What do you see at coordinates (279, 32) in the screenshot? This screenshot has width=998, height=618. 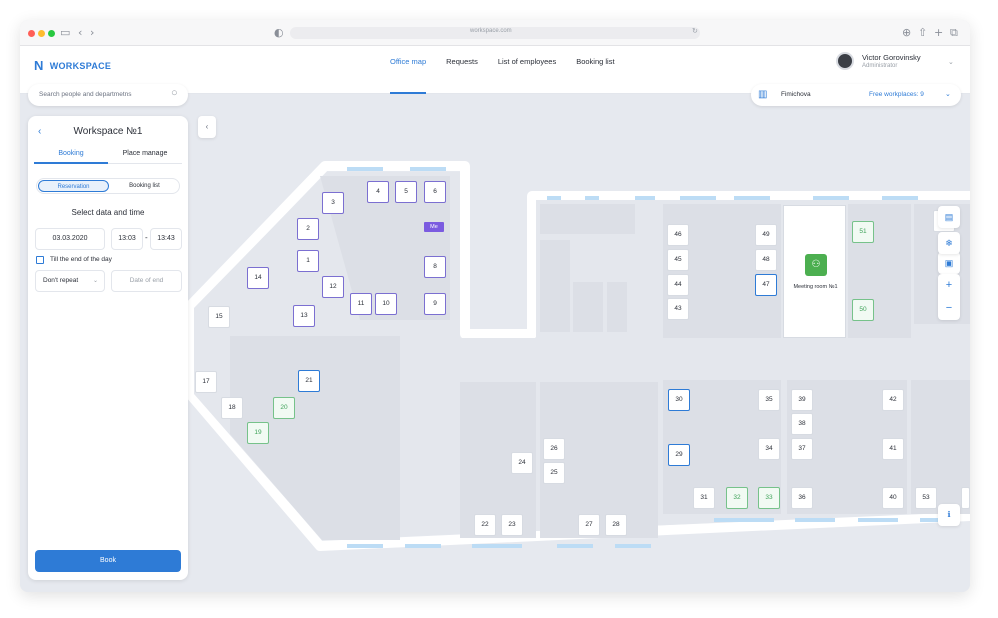 I see `privacy-shield-icon: ◐` at bounding box center [279, 32].